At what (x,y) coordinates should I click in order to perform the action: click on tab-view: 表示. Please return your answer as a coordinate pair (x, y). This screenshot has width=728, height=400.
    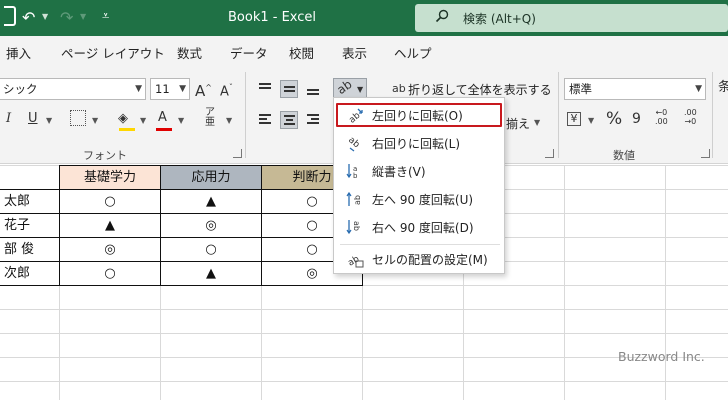
    Looking at the image, I should click on (354, 52).